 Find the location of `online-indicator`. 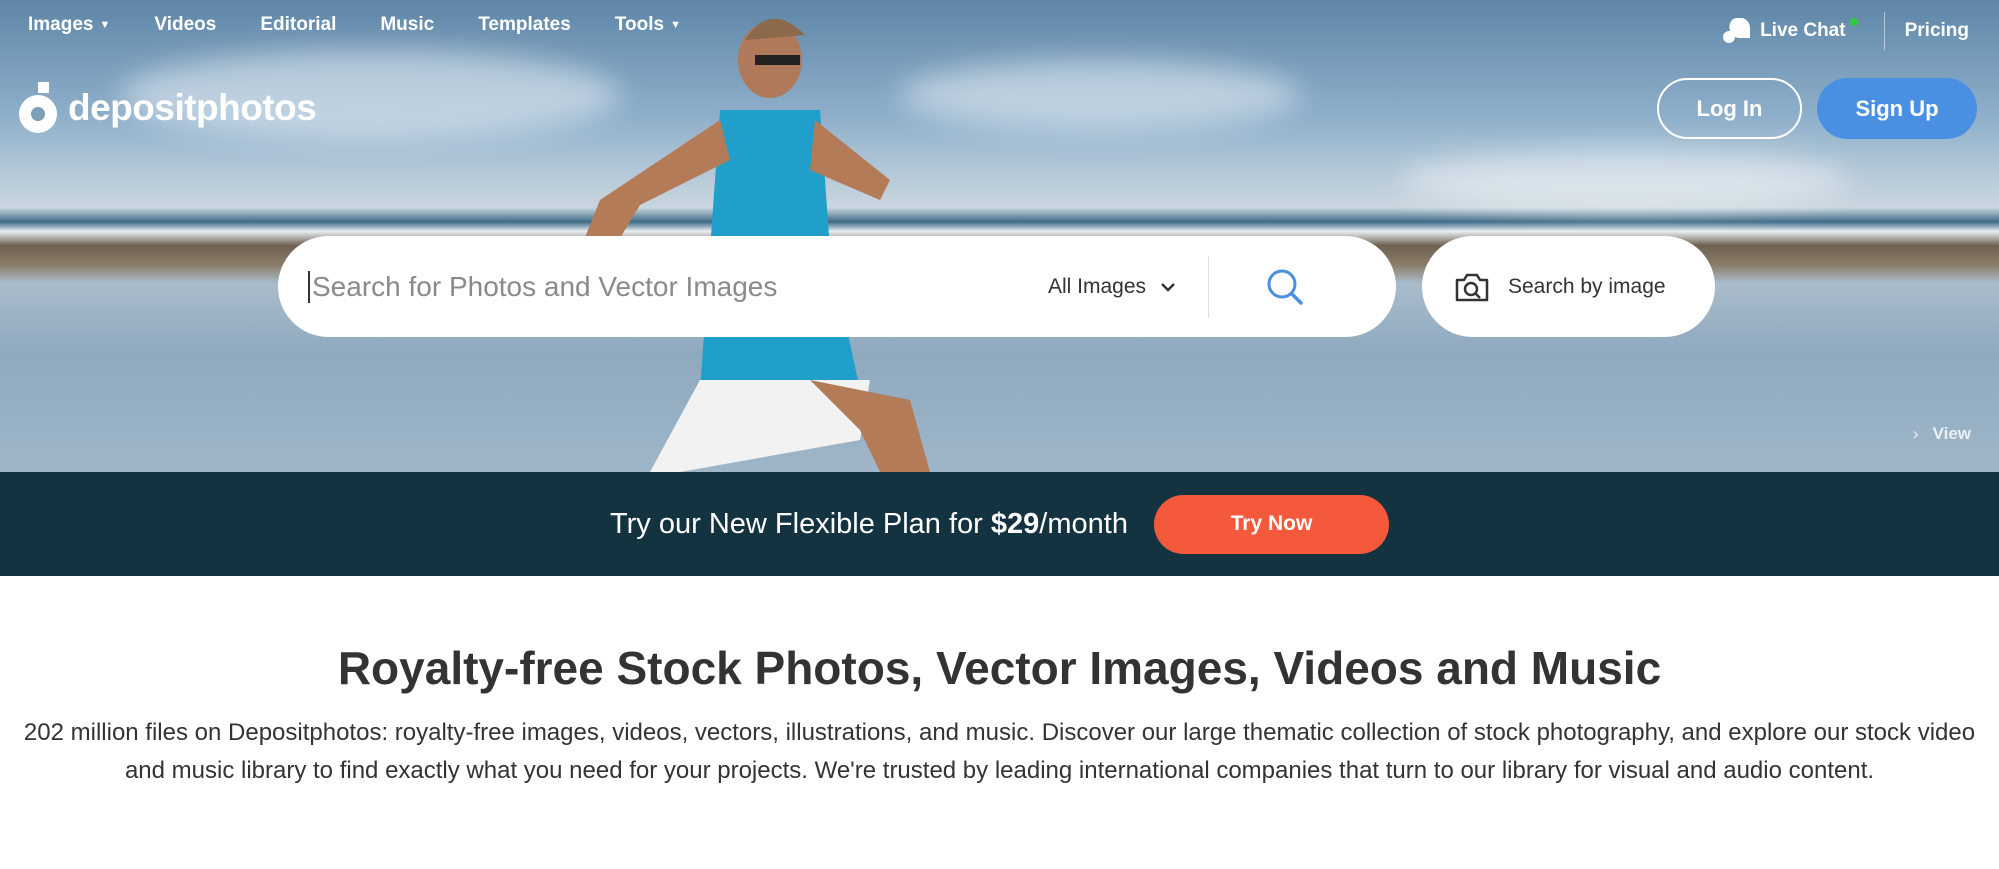

online-indicator is located at coordinates (1853, 22).